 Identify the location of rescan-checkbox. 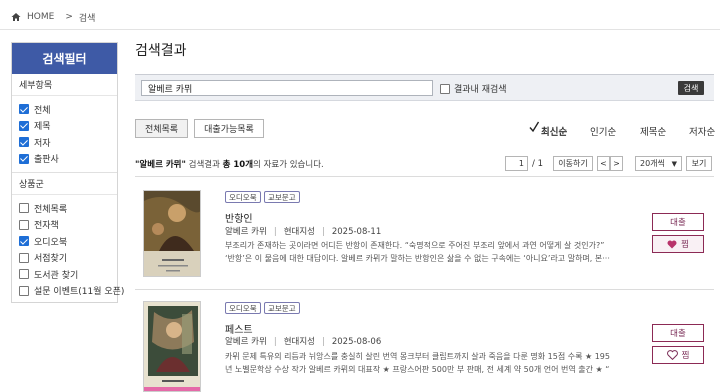
(445, 88).